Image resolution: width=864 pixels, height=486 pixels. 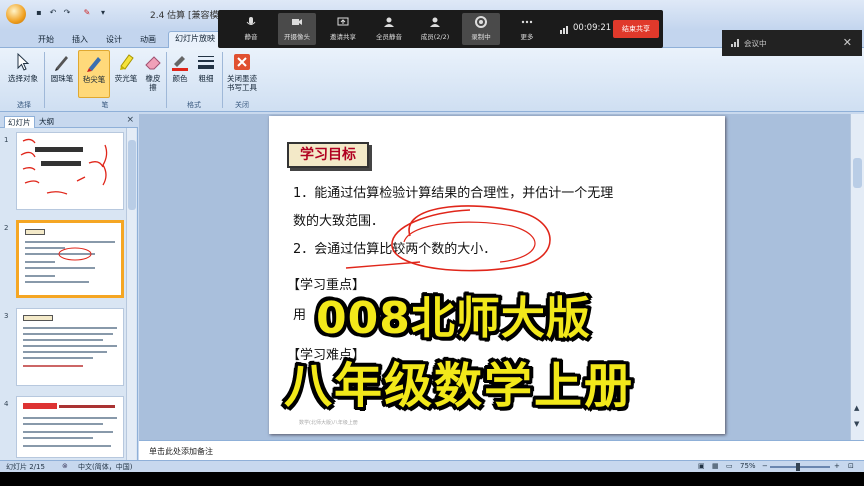 What do you see at coordinates (339, 221) in the screenshot?
I see `objective-line-2: 数的大致范围．` at bounding box center [339, 221].